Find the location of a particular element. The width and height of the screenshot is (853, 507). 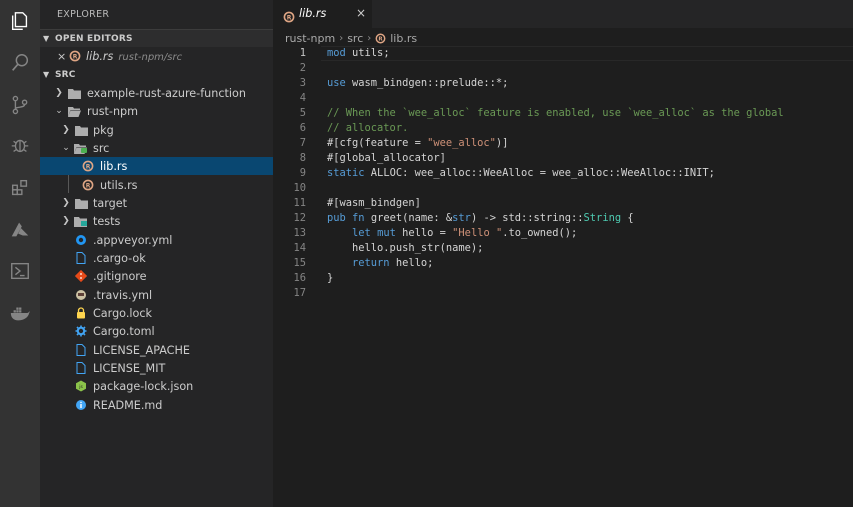

line-number: 17 is located at coordinates (299, 293).